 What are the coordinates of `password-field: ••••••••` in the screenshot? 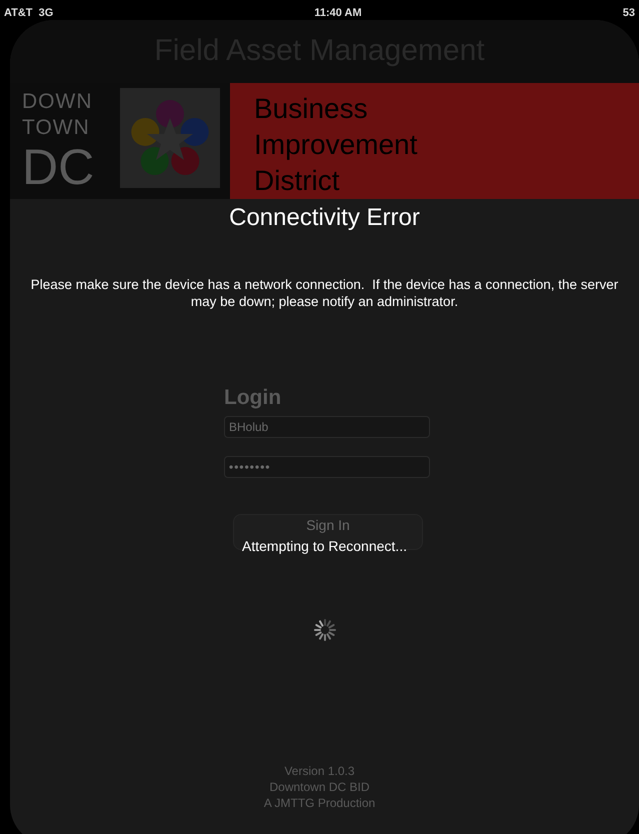 It's located at (327, 467).